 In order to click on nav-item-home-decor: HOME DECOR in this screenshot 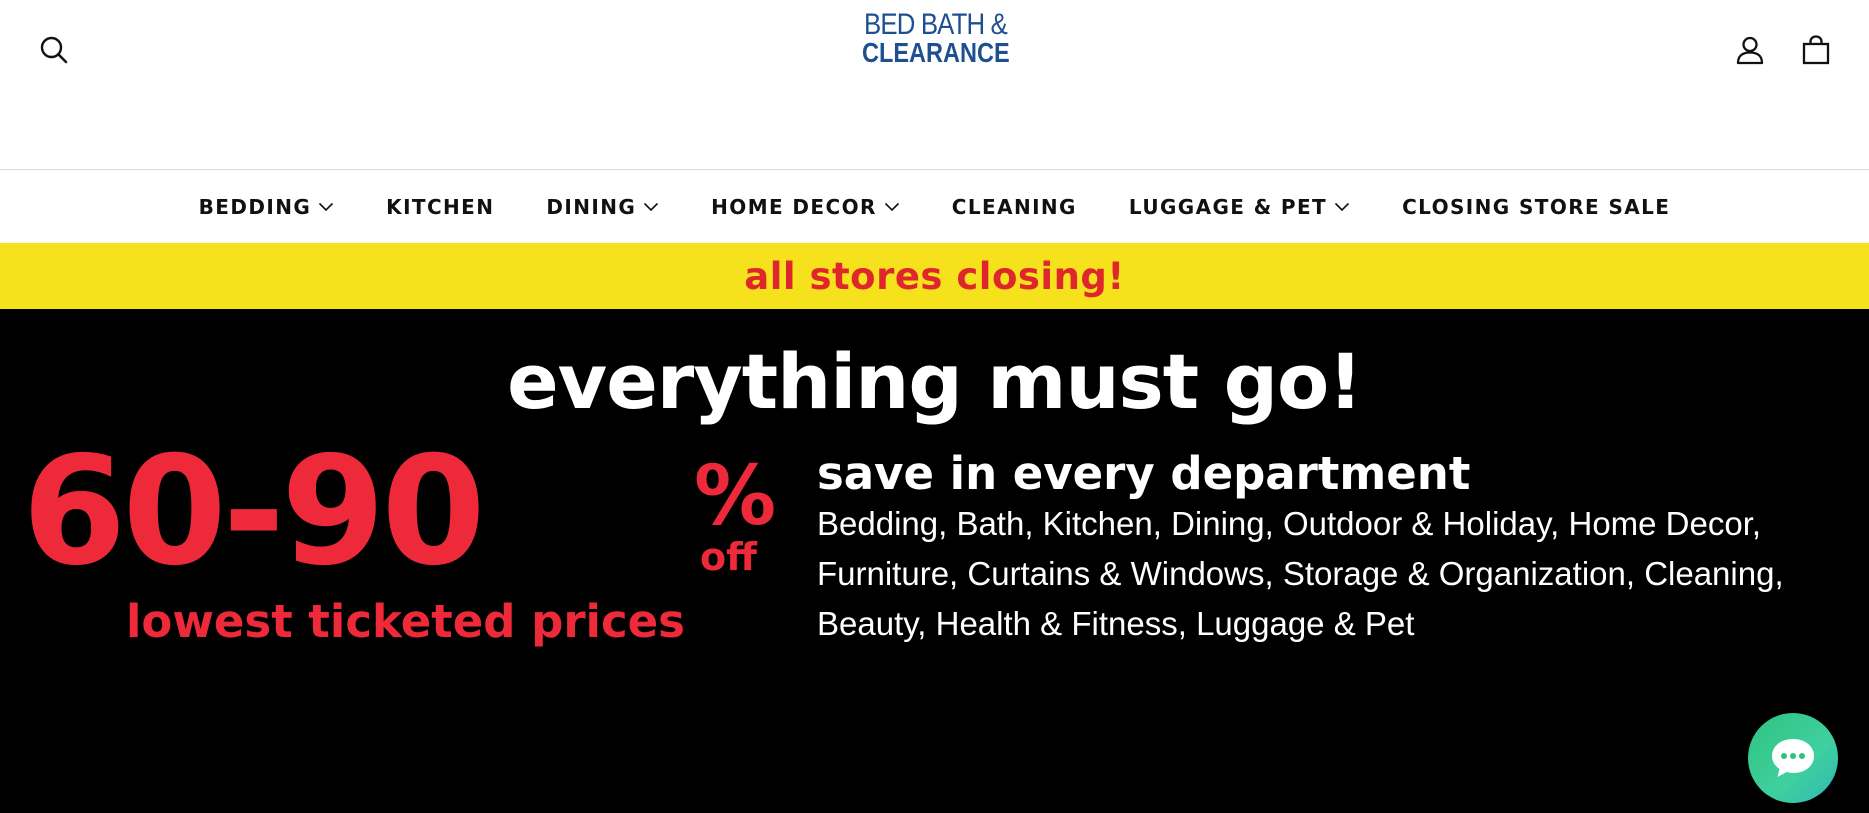, I will do `click(805, 207)`.